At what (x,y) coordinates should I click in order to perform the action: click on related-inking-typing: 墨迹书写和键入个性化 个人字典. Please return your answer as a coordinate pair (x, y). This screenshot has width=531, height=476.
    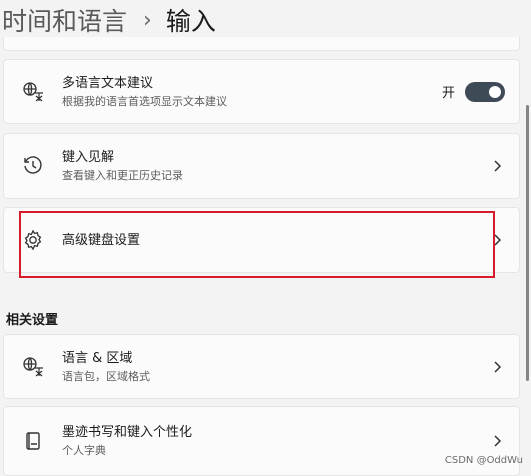
    Looking at the image, I should click on (261, 441).